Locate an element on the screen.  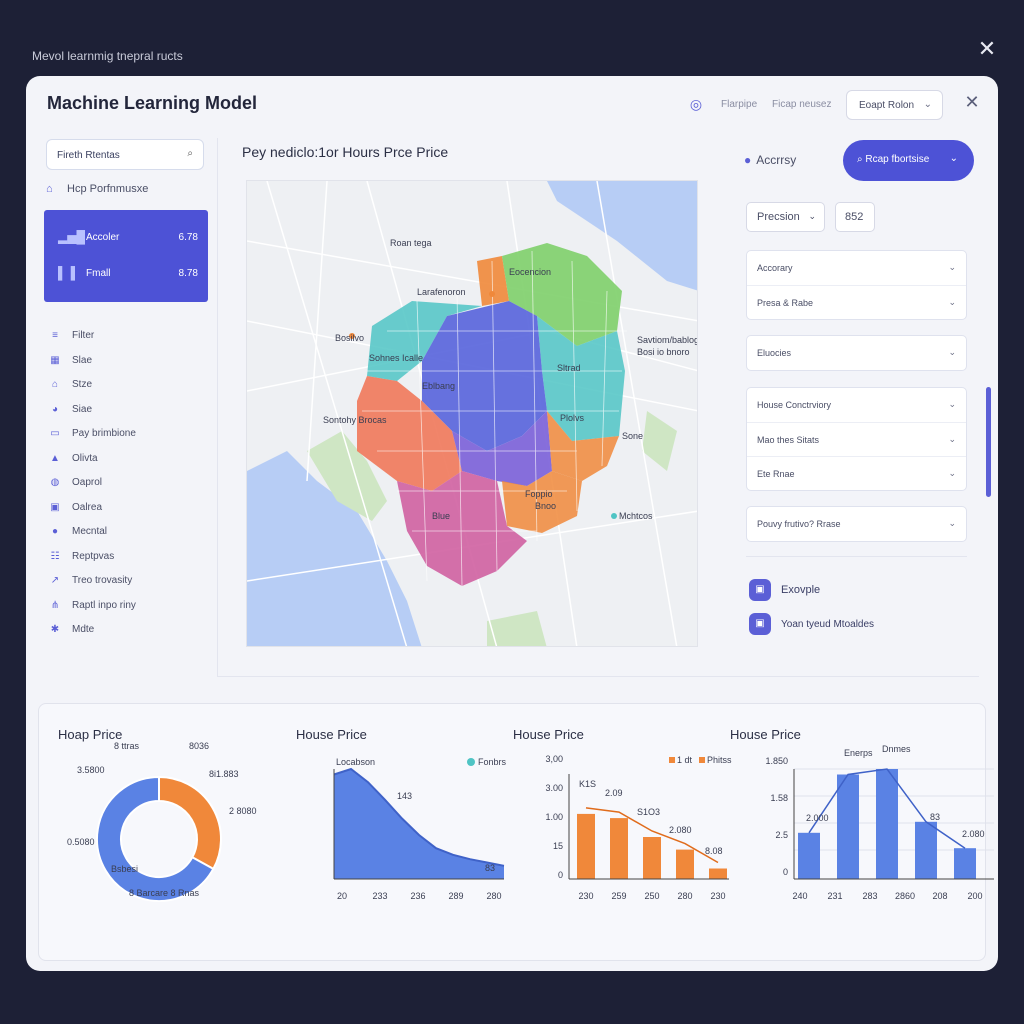
dropdown-item: Presa & Rabe ⌄ is located at coordinates (856, 302).